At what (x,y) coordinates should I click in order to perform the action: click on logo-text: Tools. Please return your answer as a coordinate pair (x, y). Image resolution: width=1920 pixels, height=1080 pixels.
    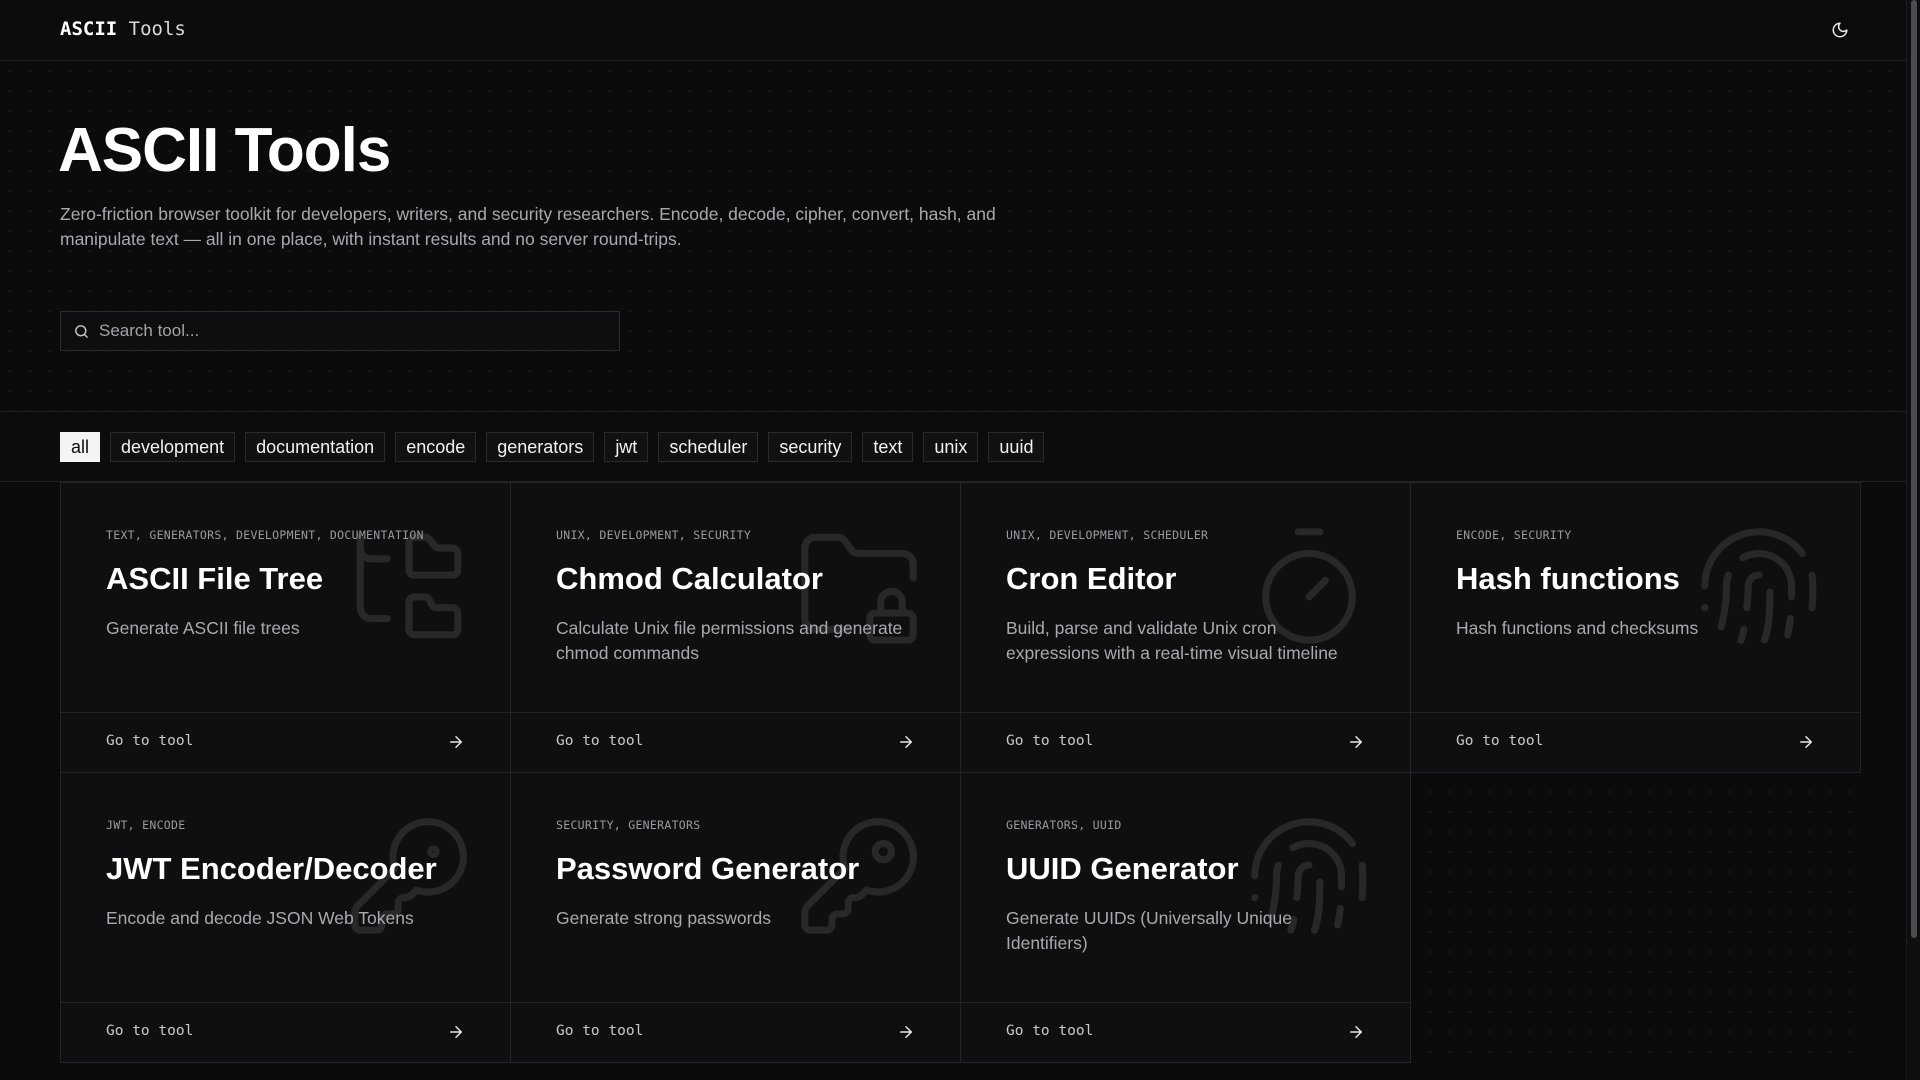
    Looking at the image, I should click on (151, 29).